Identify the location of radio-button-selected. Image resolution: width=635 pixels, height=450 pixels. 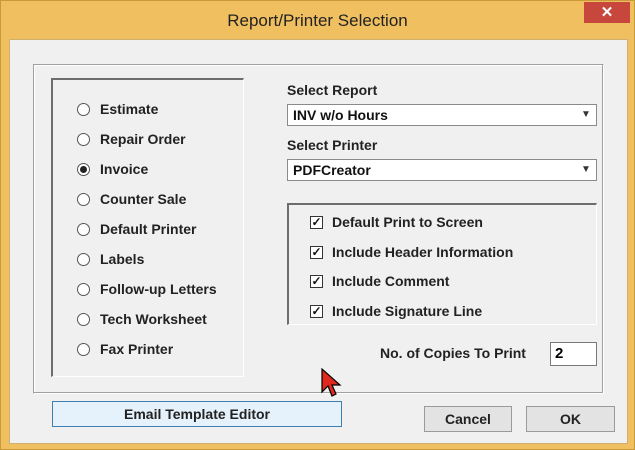
(83, 169).